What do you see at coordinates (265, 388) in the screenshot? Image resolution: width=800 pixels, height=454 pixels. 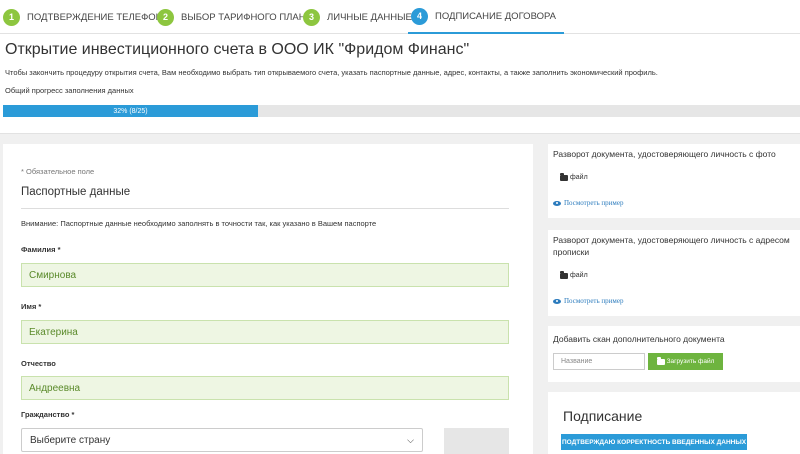 I see `patronymic-input: Андреевна` at bounding box center [265, 388].